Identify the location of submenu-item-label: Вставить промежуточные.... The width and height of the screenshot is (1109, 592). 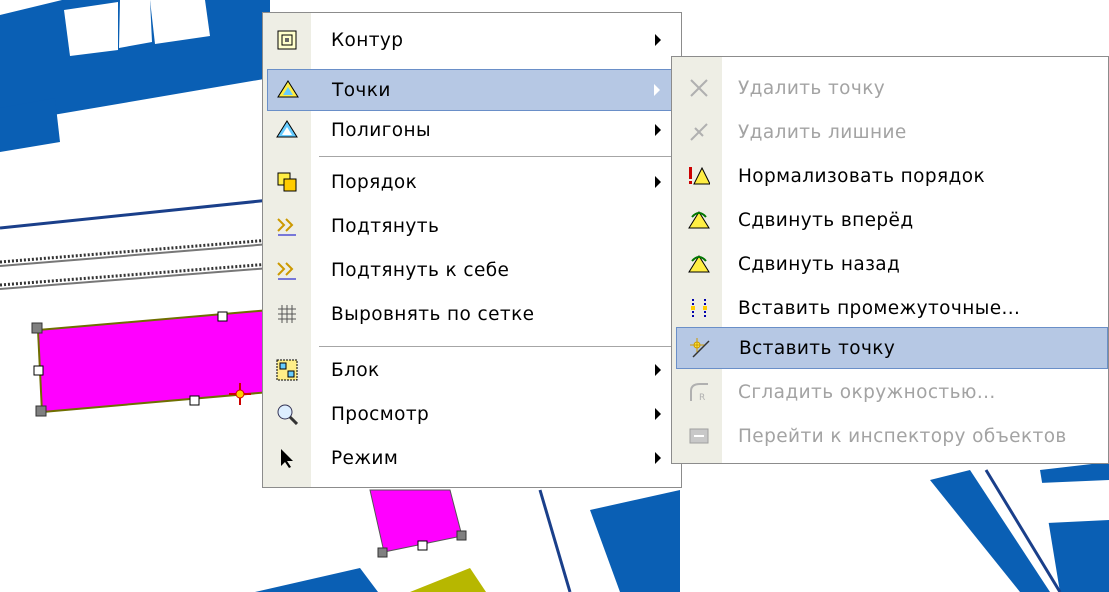
(879, 308).